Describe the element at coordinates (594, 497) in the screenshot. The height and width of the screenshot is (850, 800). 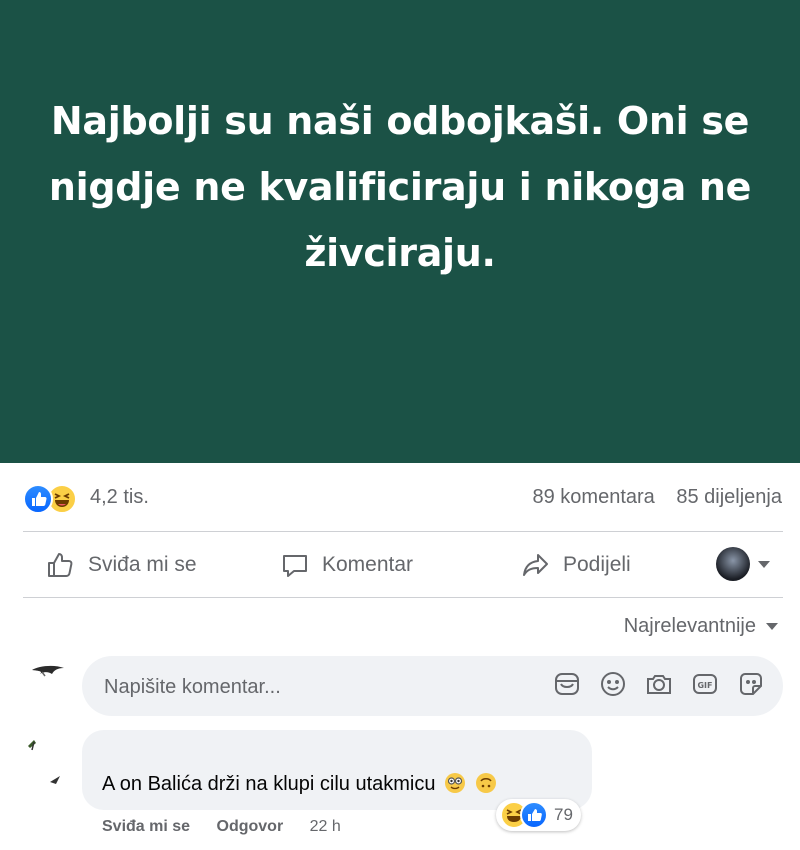
I see `comment-count-link: 89 komentara` at that location.